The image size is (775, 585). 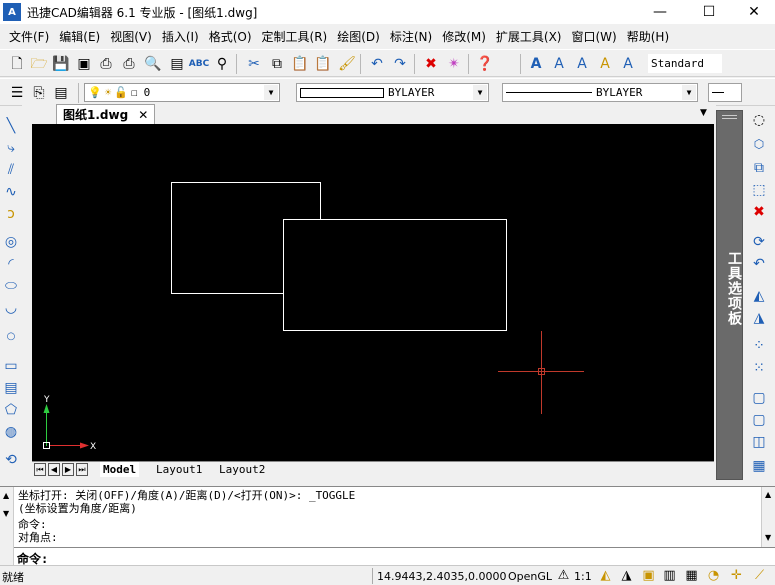 I want to click on last-layout-icon: ⏭, so click(x=82, y=469).